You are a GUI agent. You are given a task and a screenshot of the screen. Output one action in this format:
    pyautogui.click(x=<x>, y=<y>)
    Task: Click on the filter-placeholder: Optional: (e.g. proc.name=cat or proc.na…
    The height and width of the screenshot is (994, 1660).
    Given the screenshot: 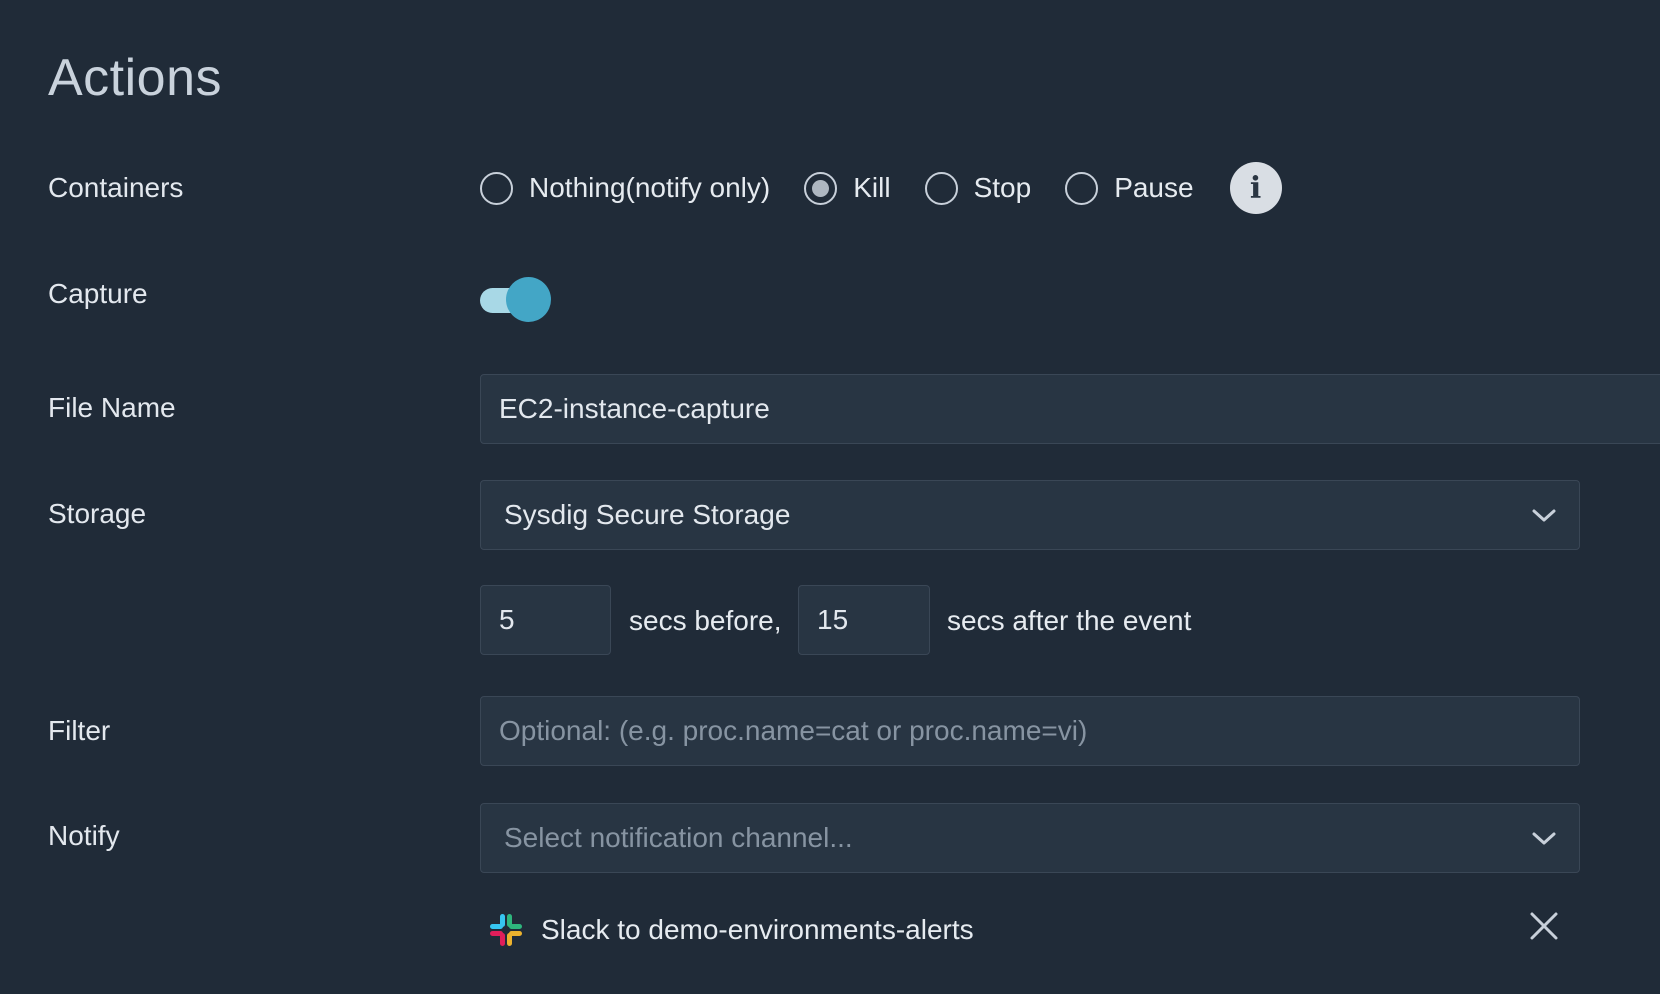 What is the action you would take?
    pyautogui.click(x=793, y=730)
    